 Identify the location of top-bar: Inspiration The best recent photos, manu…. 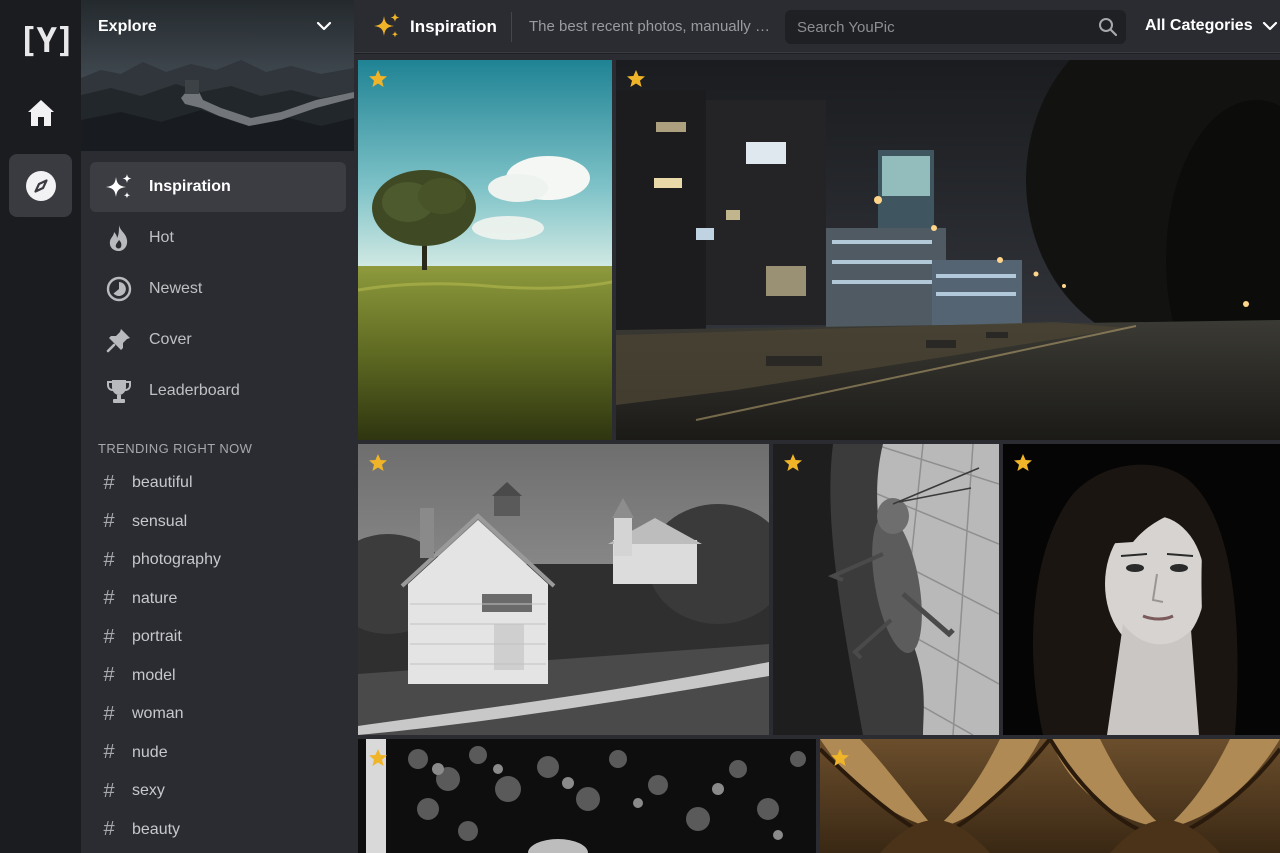
(817, 26).